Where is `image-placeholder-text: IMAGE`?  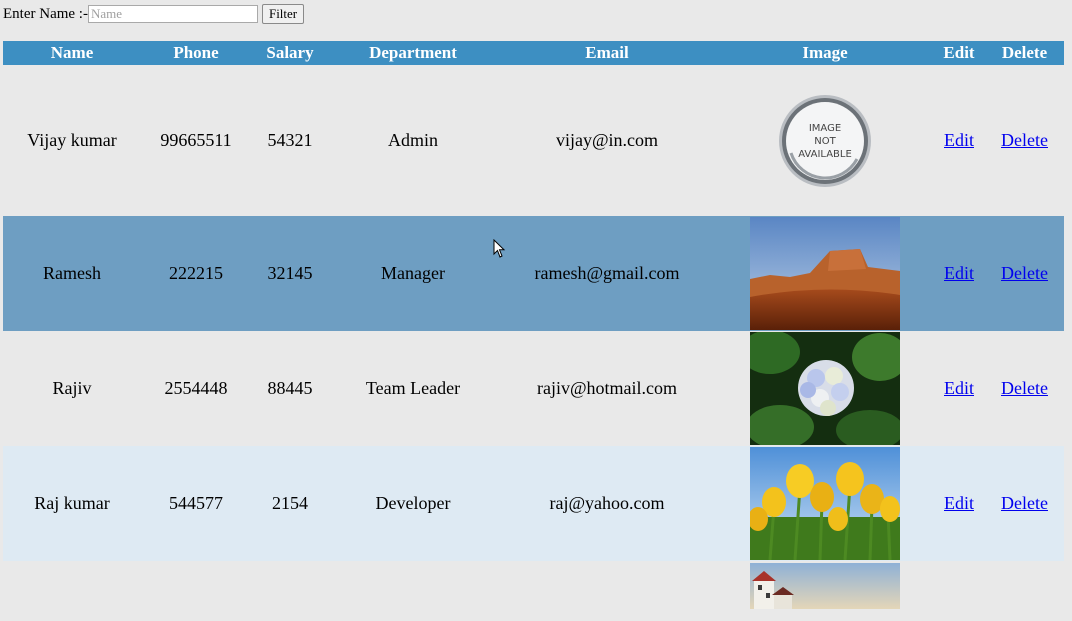 image-placeholder-text: IMAGE is located at coordinates (825, 128).